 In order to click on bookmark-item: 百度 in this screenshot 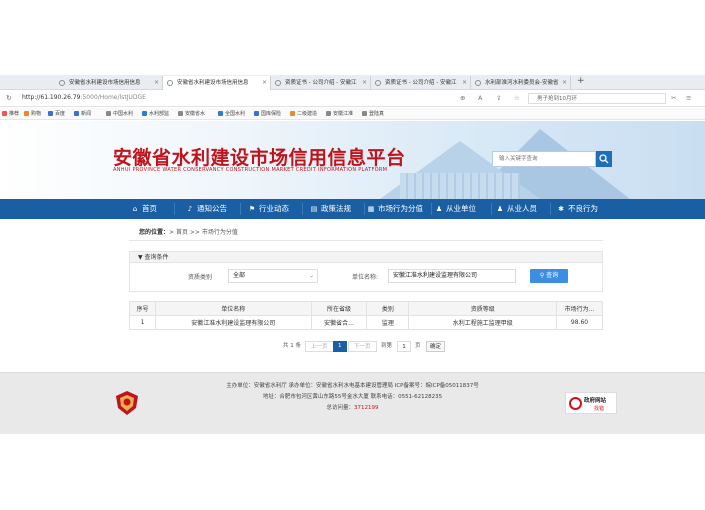, I will do `click(56, 113)`.